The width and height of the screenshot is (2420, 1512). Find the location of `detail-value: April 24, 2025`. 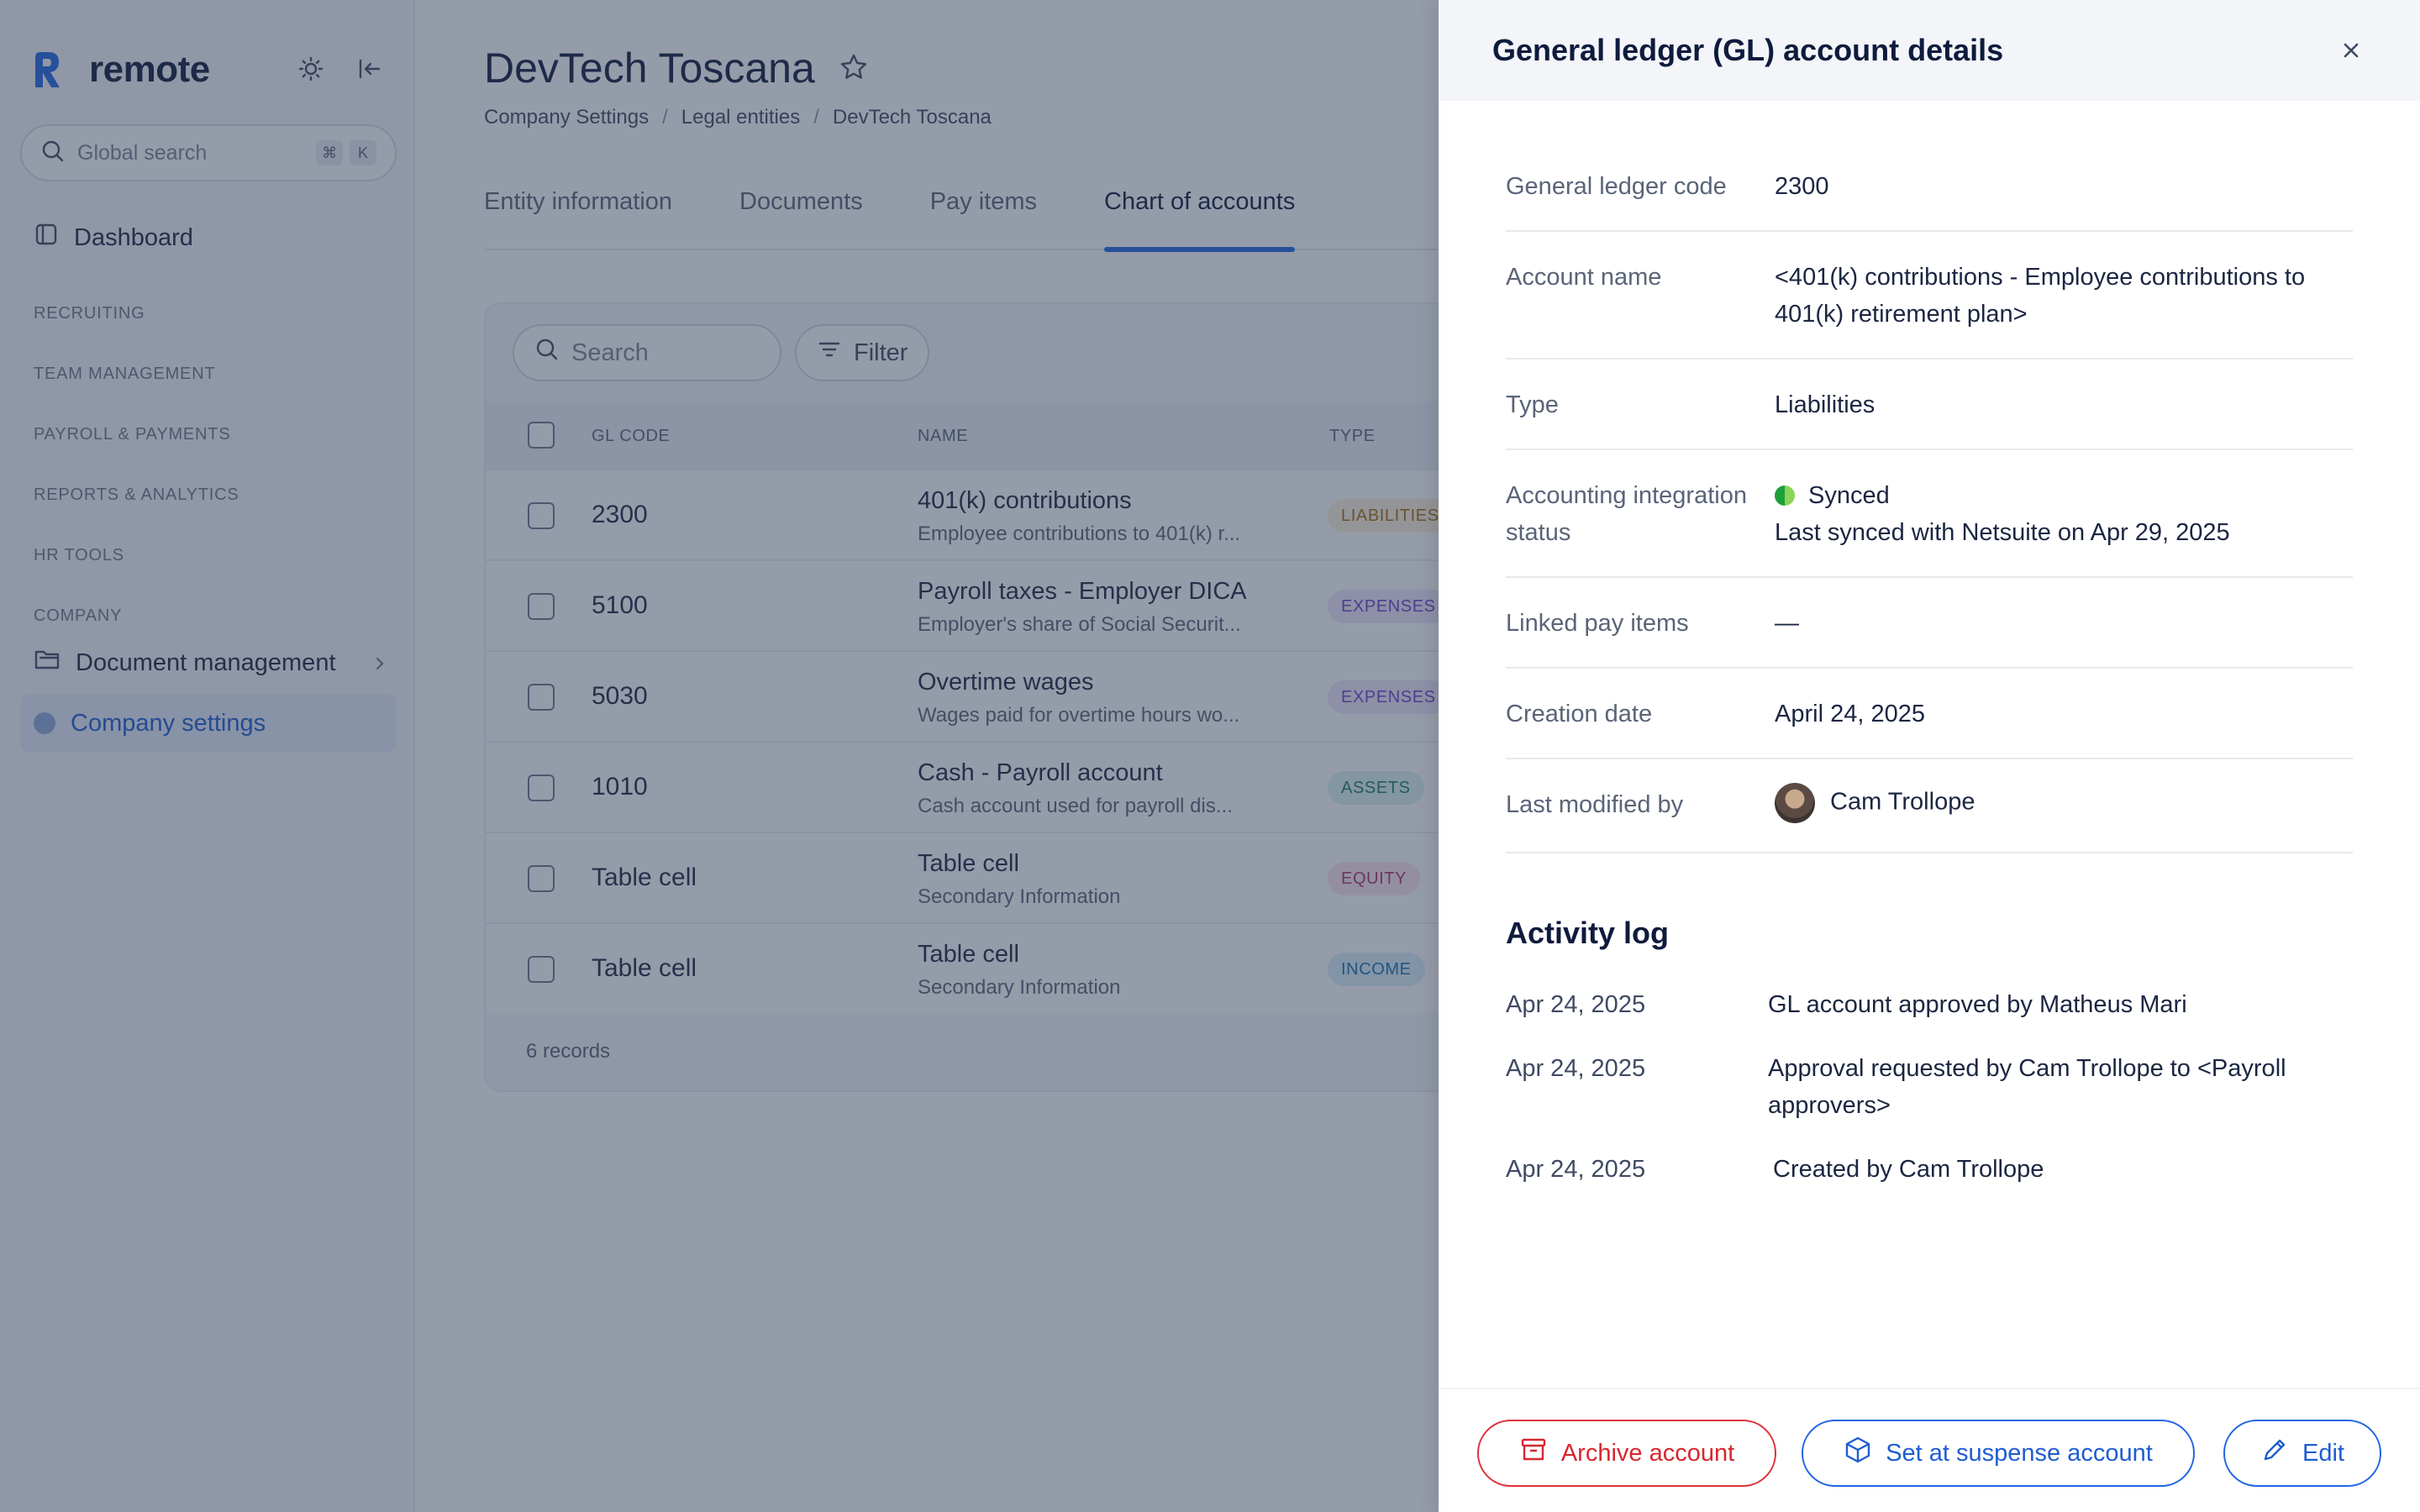

detail-value: April 24, 2025 is located at coordinates (1850, 714).